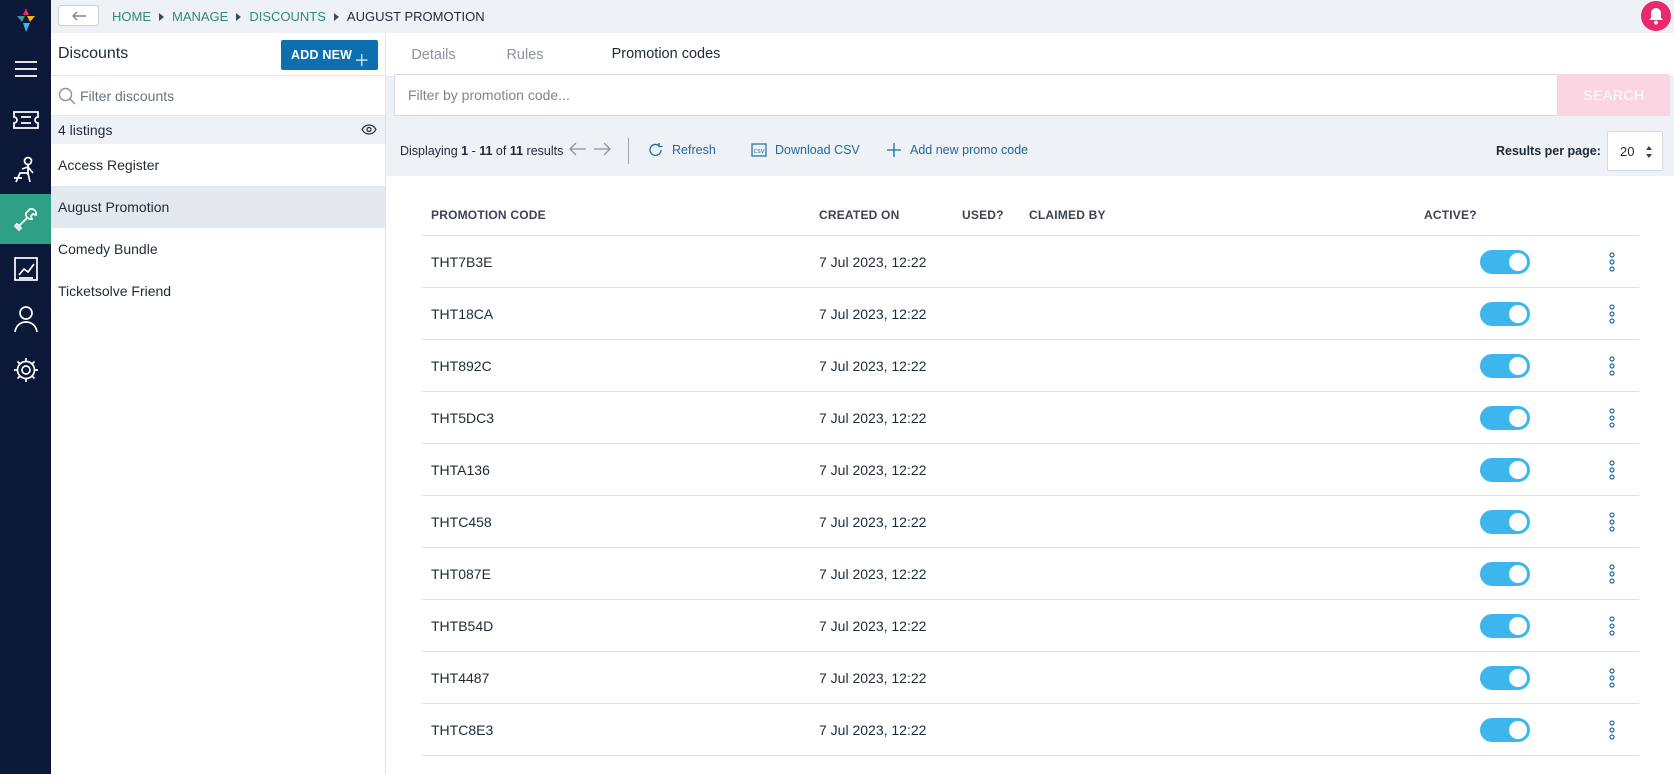  I want to click on filter-discounts-input, so click(225, 96).